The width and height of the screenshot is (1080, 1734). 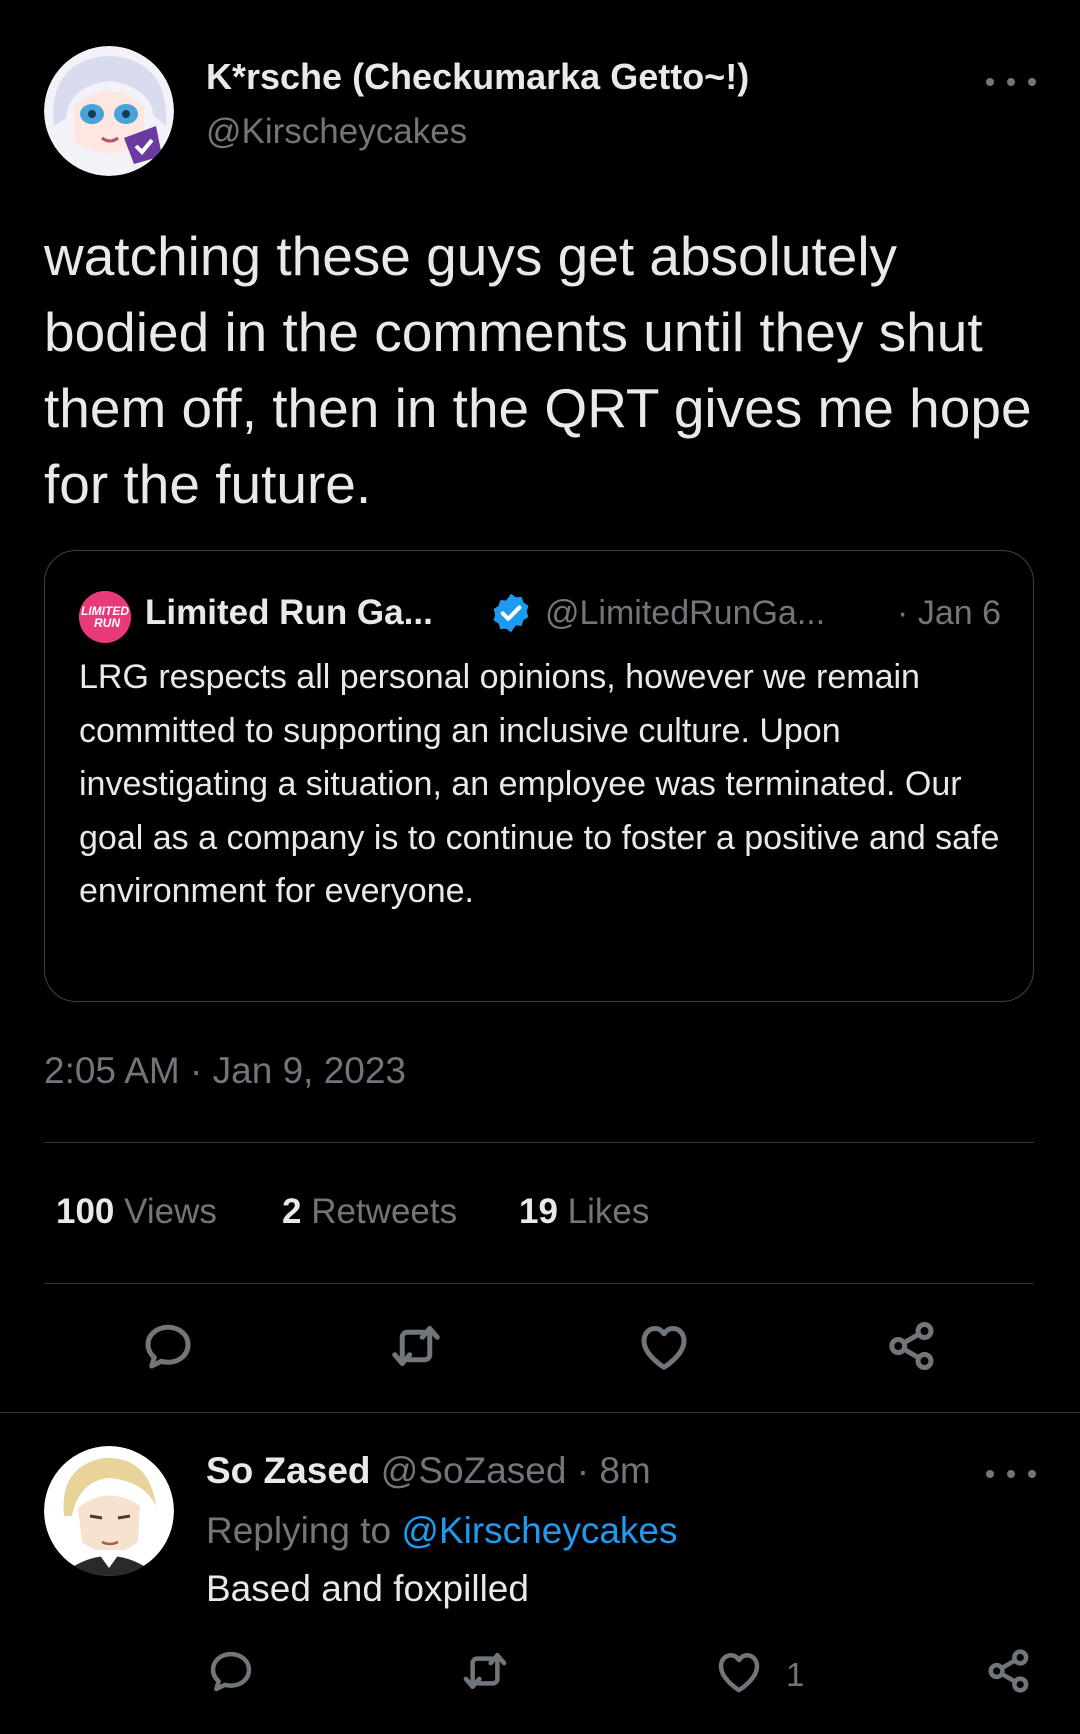 What do you see at coordinates (511, 613) in the screenshot?
I see `verified-badge-icon` at bounding box center [511, 613].